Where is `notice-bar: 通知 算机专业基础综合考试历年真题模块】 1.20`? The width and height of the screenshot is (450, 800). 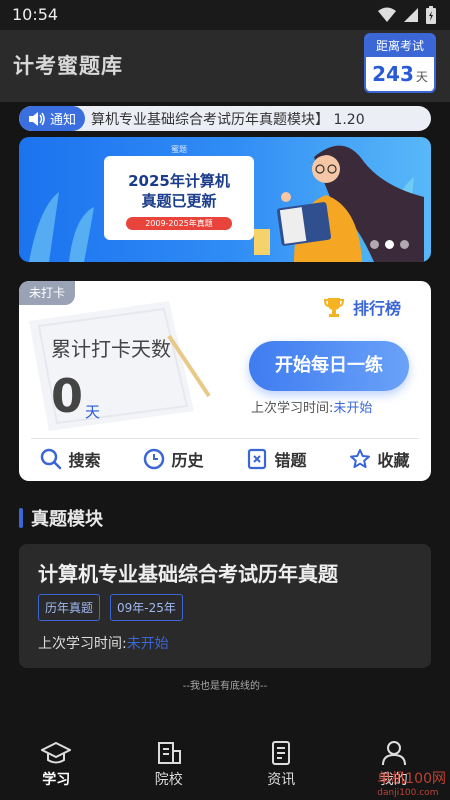 notice-bar: 通知 算机专业基础综合考试历年真题模块】 1.20 is located at coordinates (225, 118).